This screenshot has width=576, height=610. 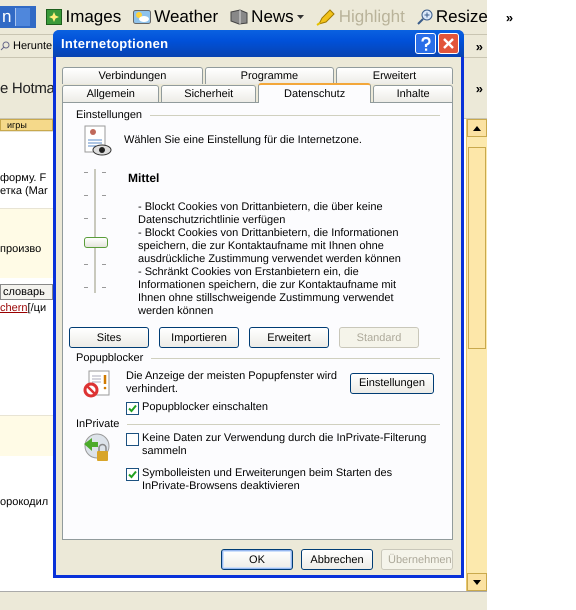 I want to click on page-text: орокодил, so click(x=25, y=502).